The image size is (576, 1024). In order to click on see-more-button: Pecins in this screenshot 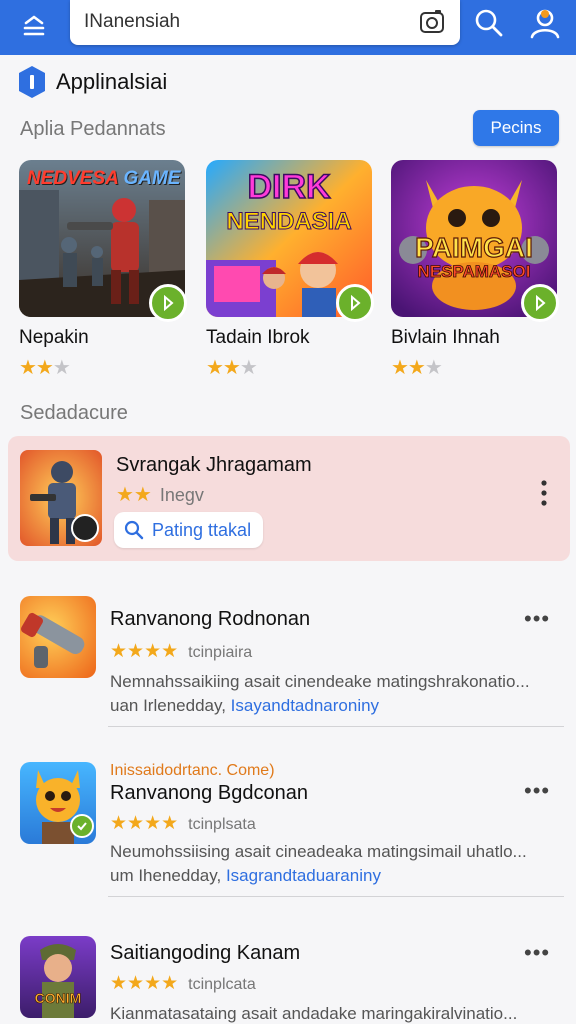, I will do `click(516, 128)`.